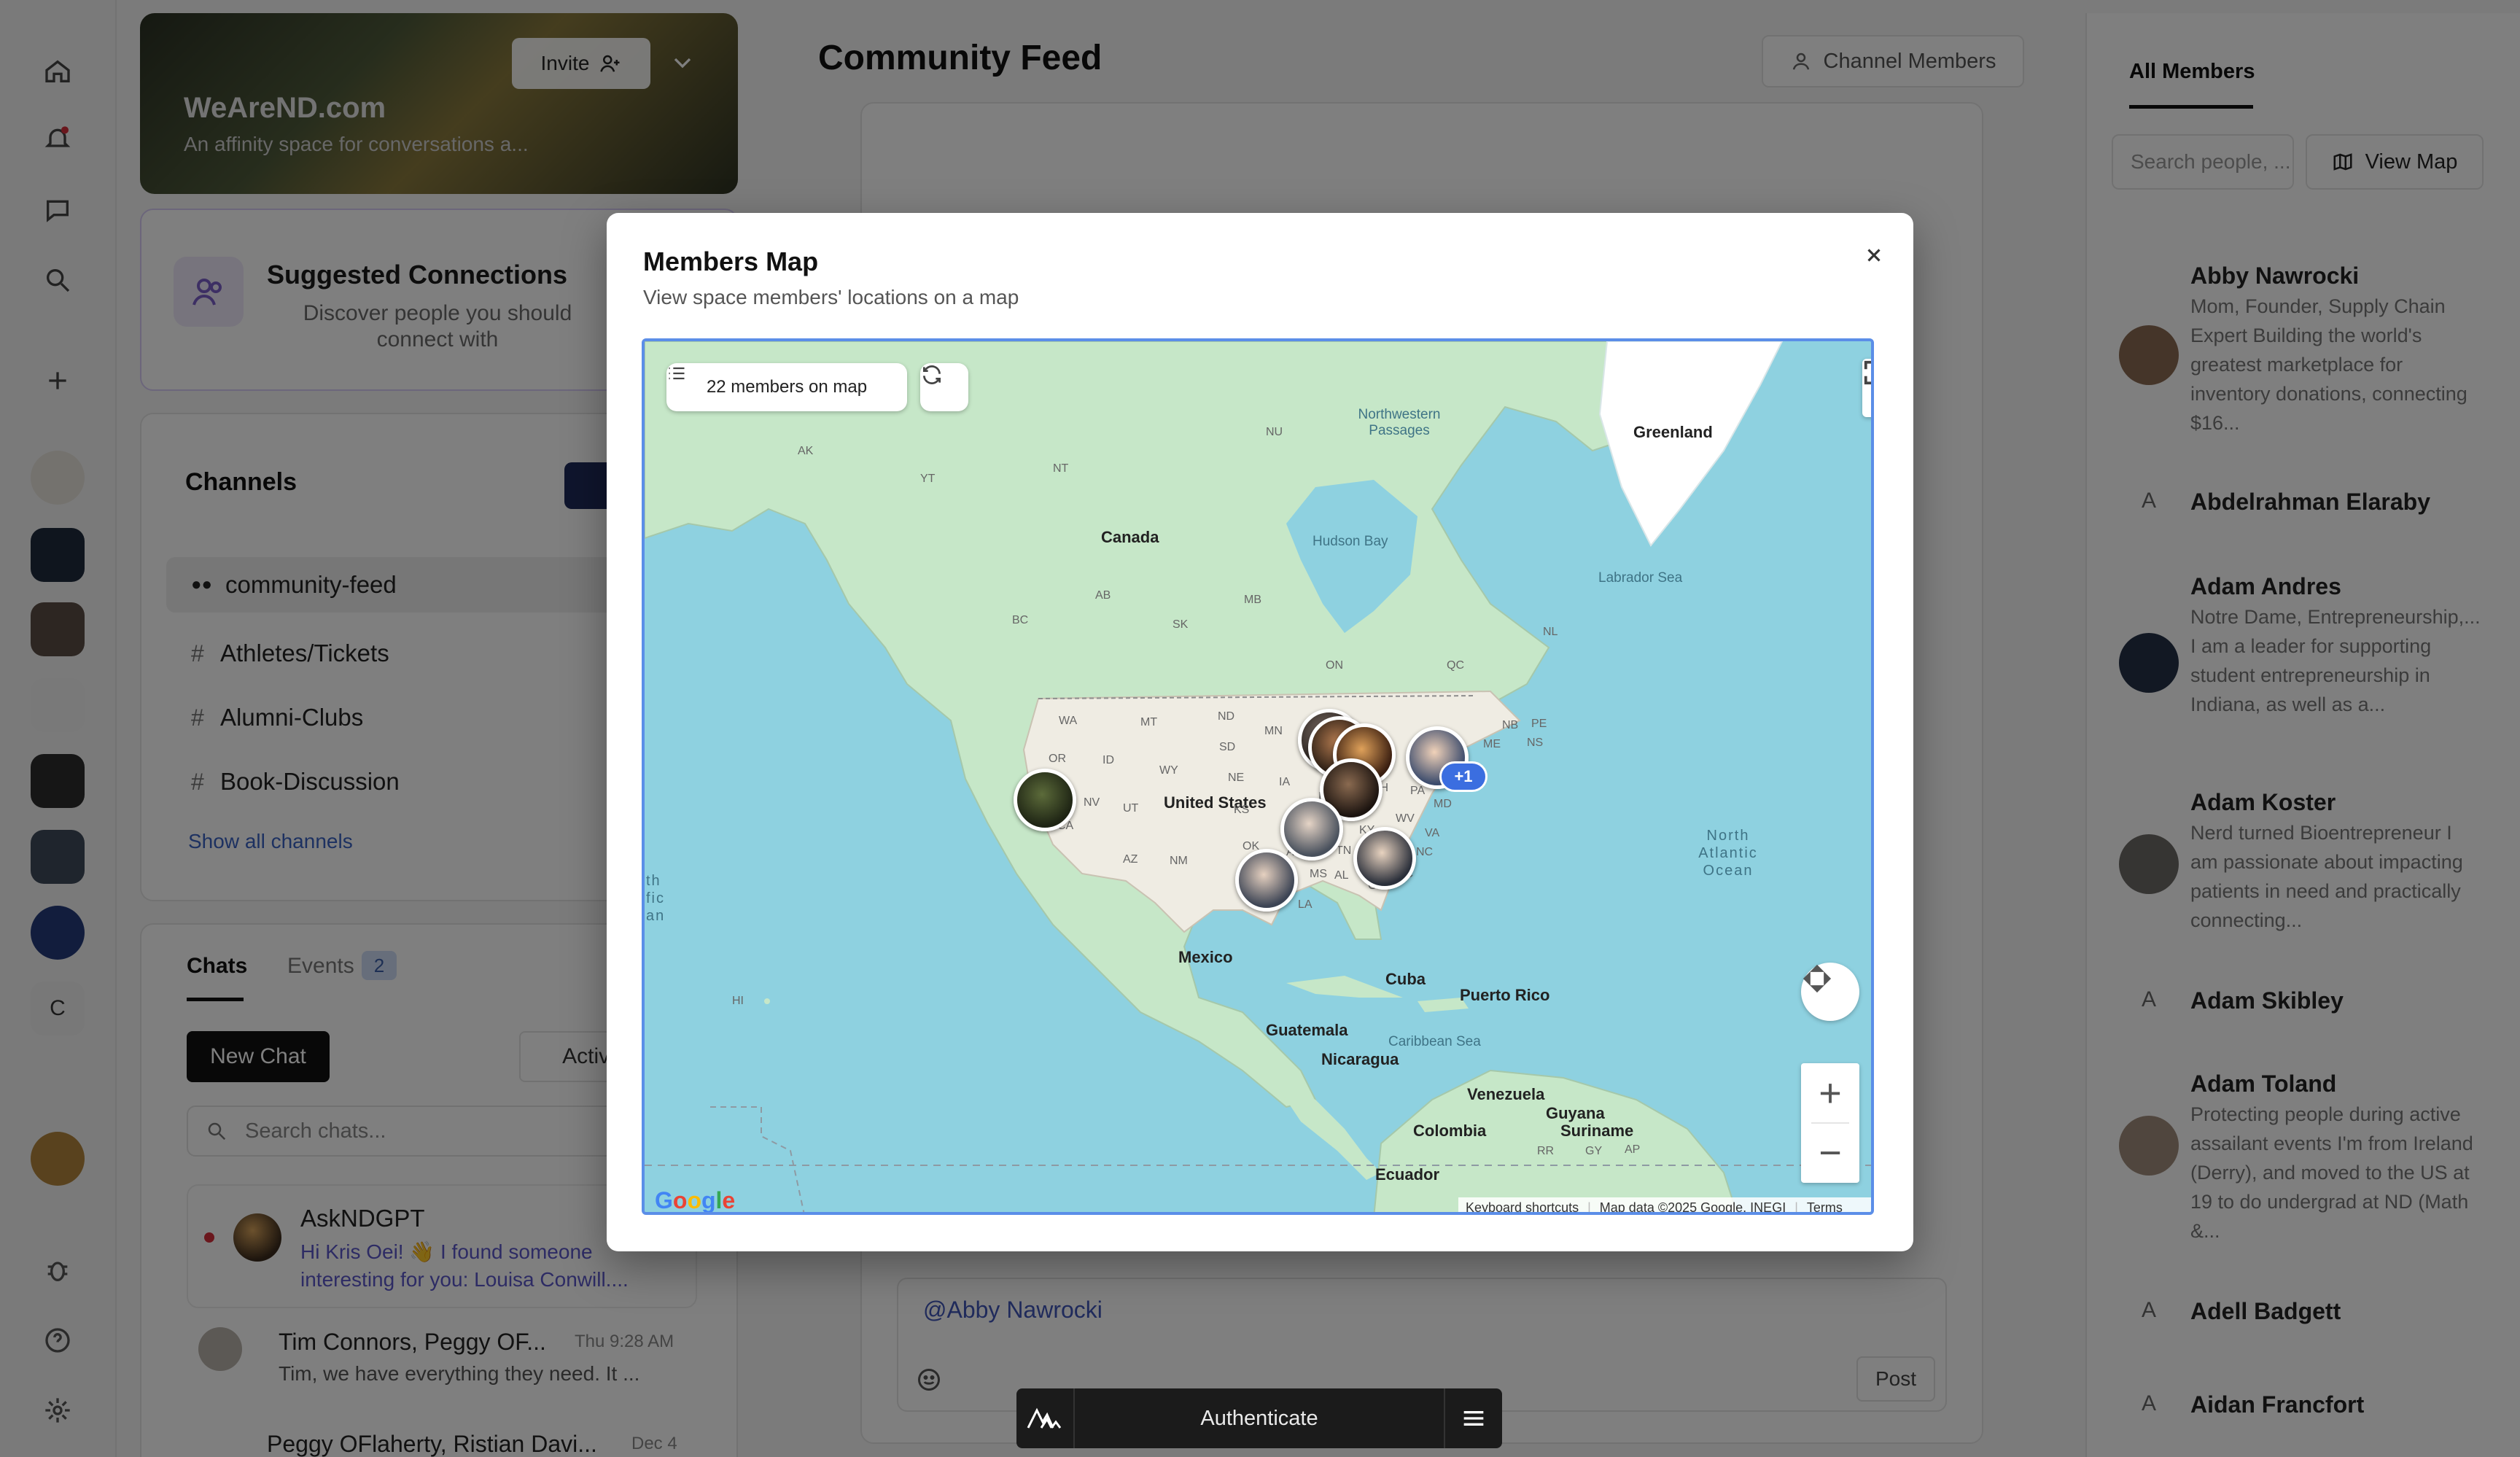  I want to click on map-state-label: UT, so click(1131, 809).